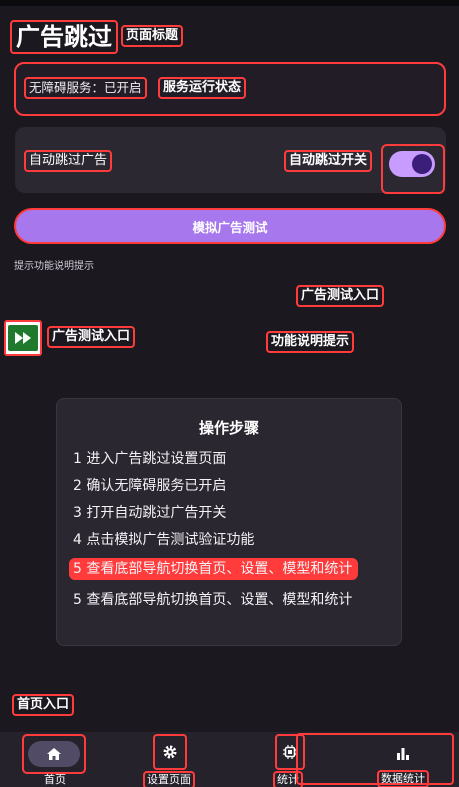 The height and width of the screenshot is (787, 459). I want to click on step-item: 3 打开自动跳过广告开关, so click(150, 513).